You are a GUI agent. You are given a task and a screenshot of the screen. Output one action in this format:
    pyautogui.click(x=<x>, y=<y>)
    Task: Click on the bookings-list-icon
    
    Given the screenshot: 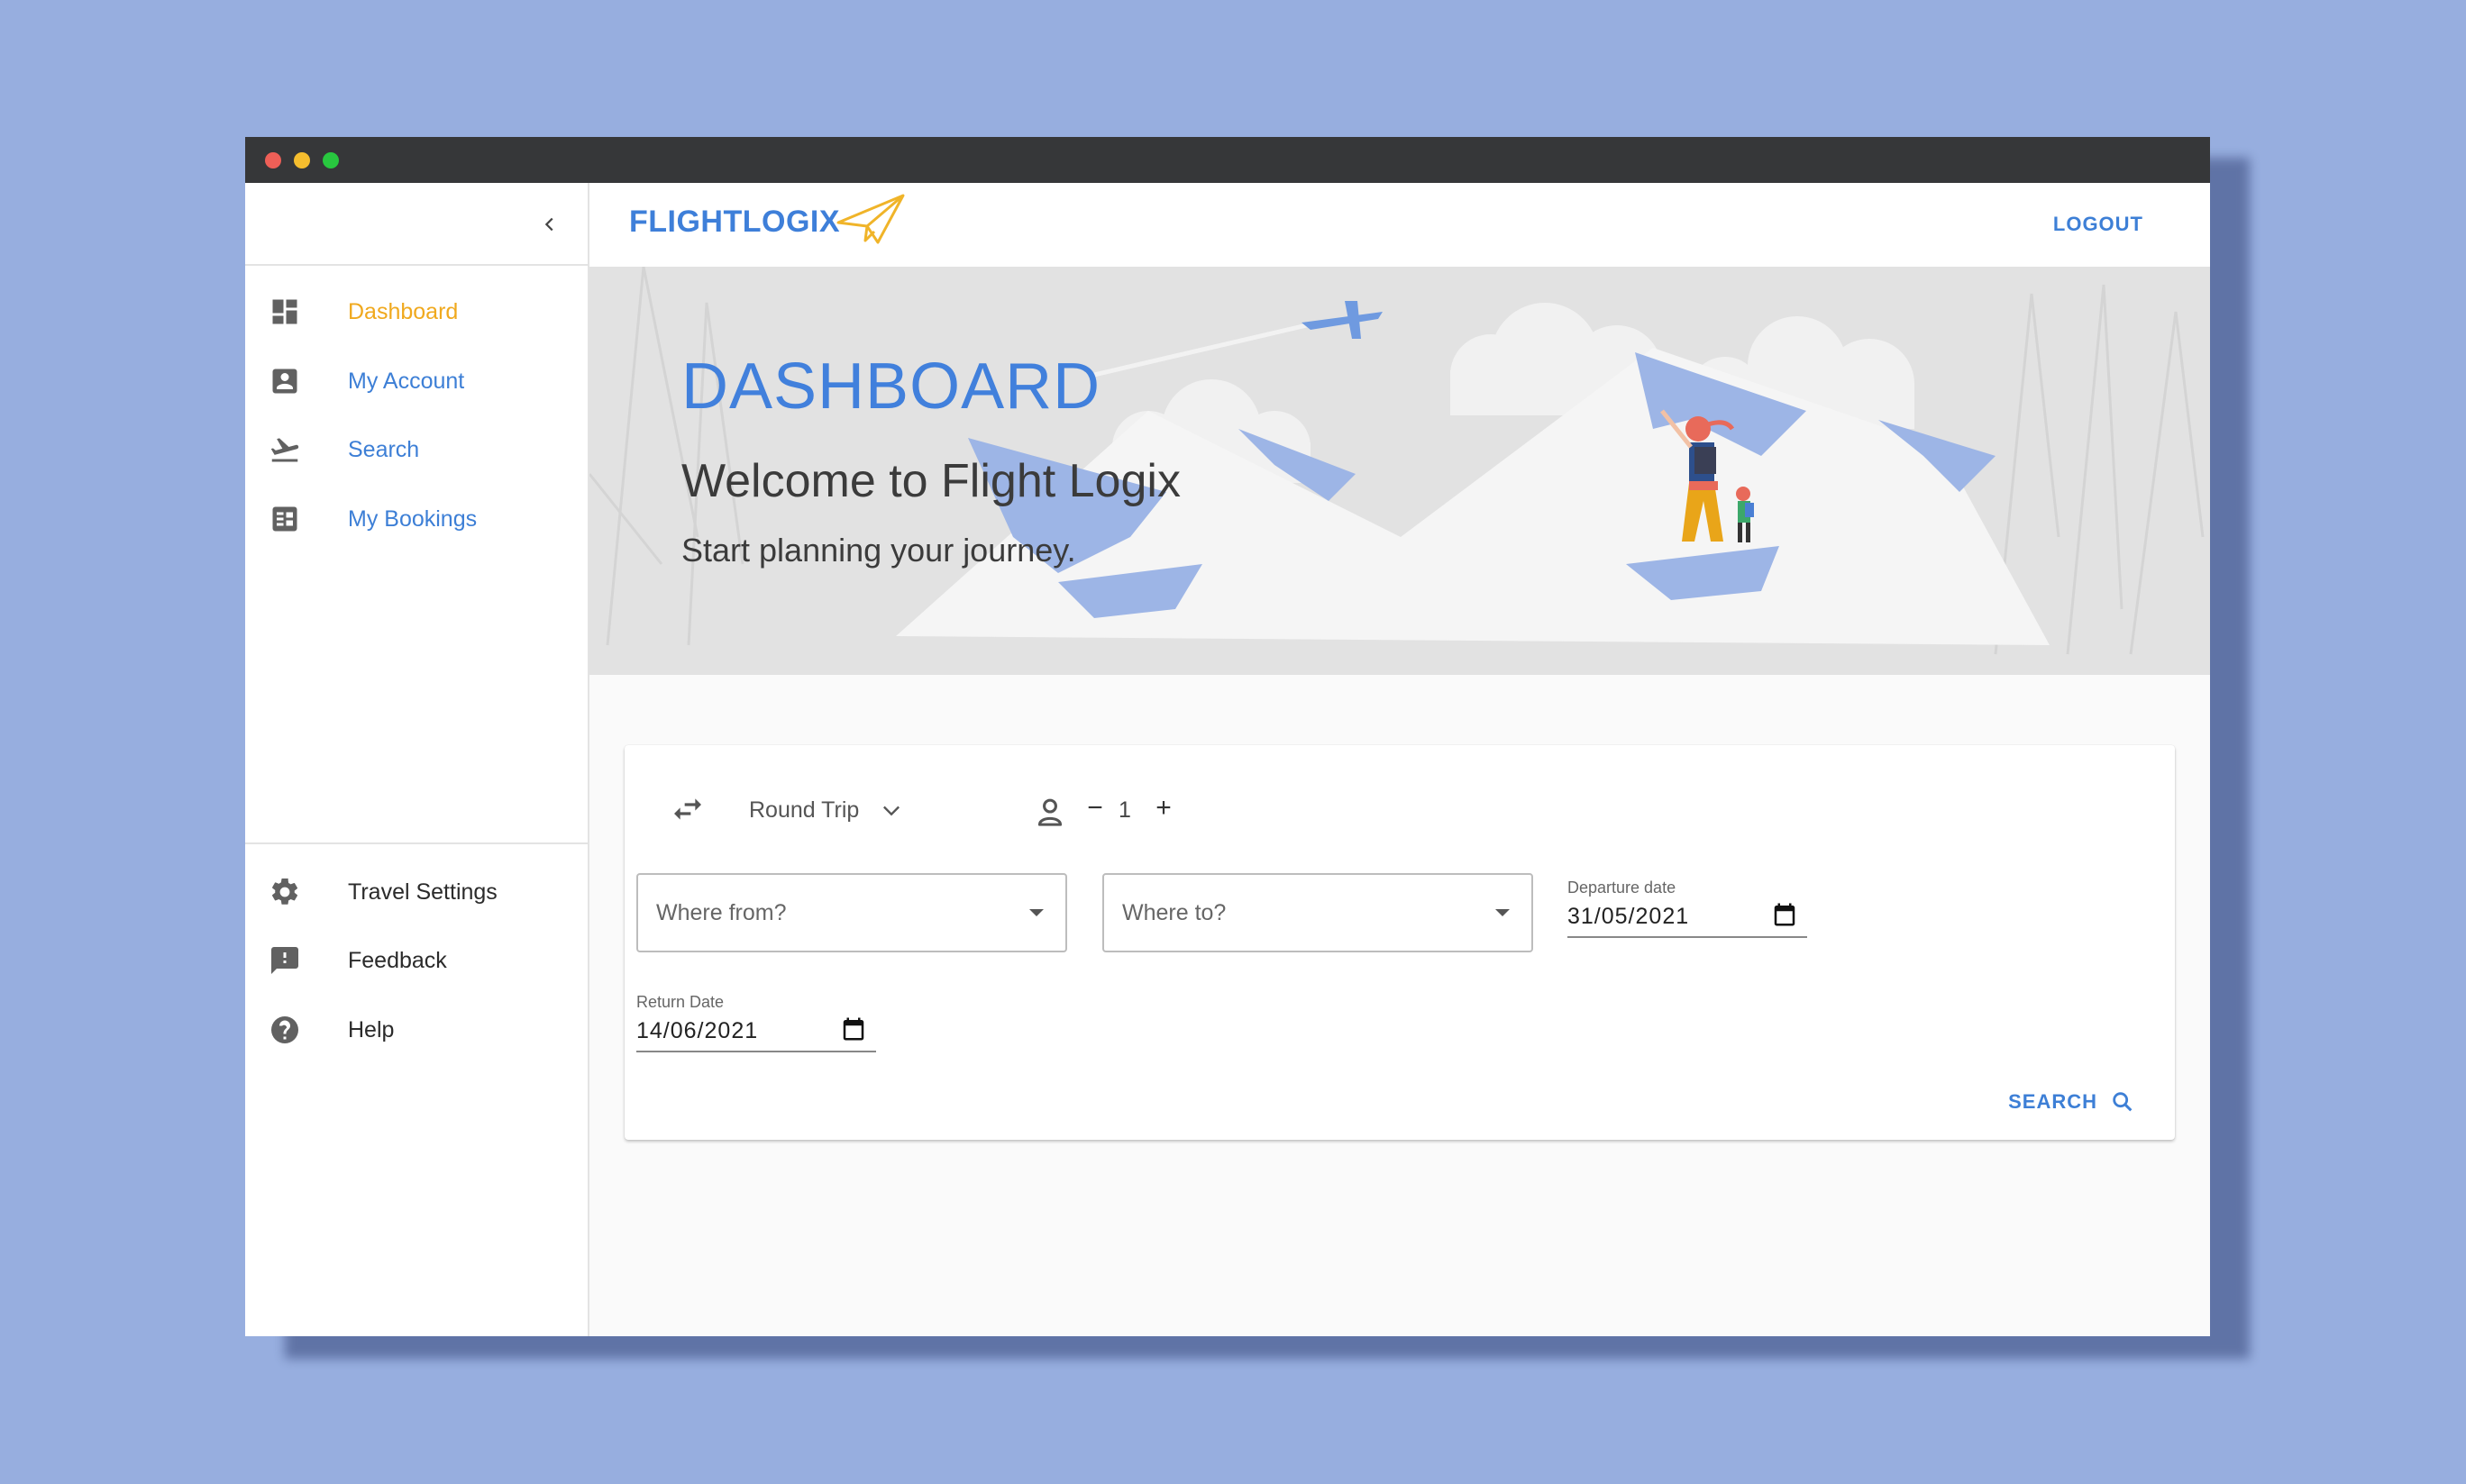 What is the action you would take?
    pyautogui.click(x=284, y=519)
    